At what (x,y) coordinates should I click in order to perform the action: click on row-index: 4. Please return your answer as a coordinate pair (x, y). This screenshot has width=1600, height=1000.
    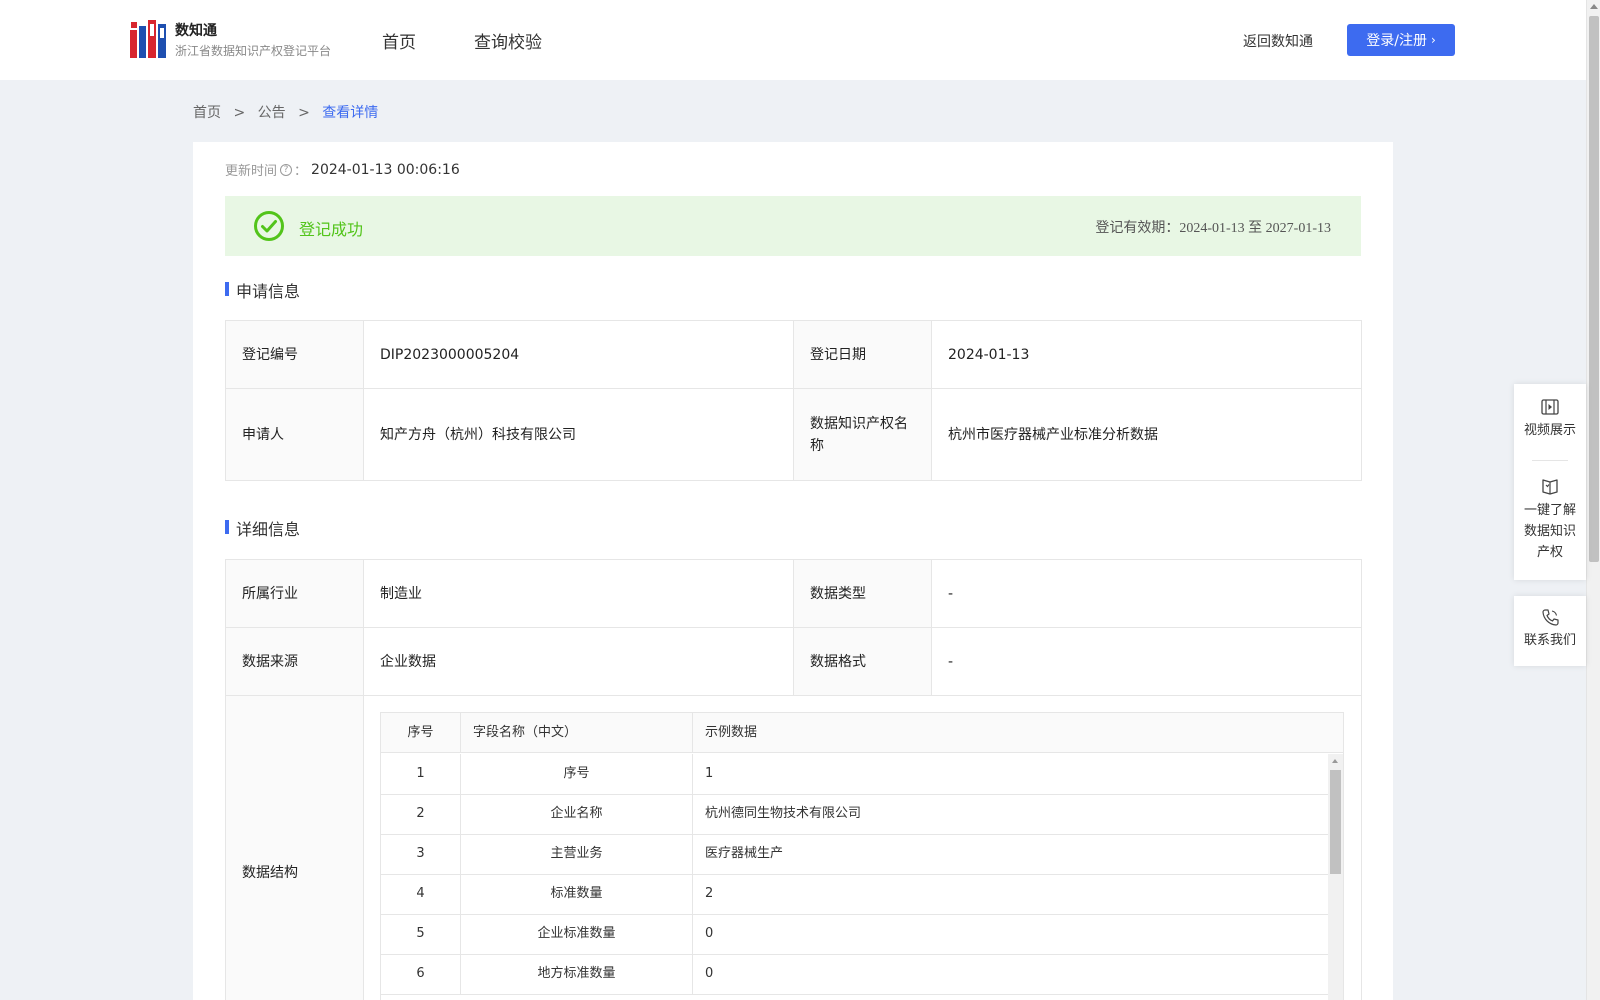
    Looking at the image, I should click on (421, 894).